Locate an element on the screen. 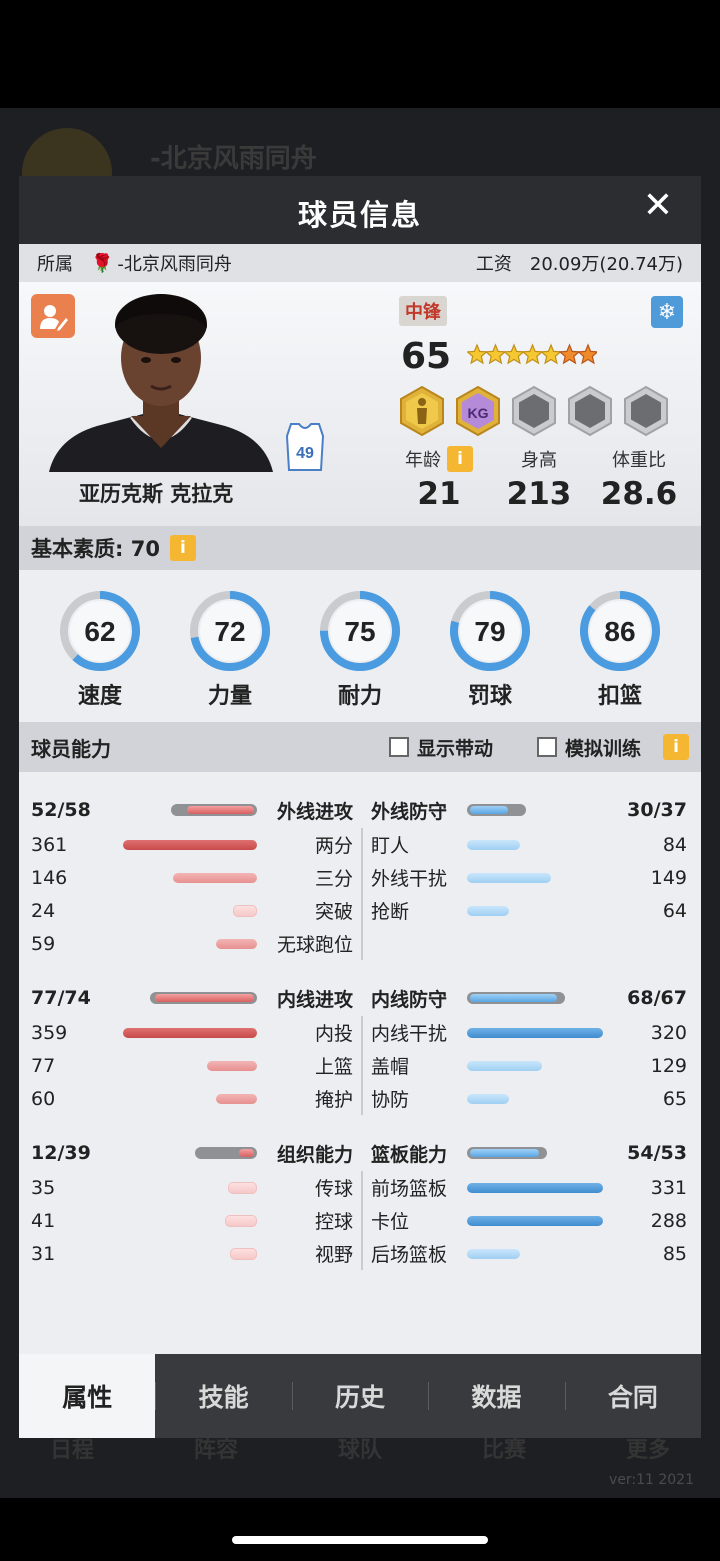 The image size is (720, 1561). snowflake-icon: ❄ is located at coordinates (667, 312).